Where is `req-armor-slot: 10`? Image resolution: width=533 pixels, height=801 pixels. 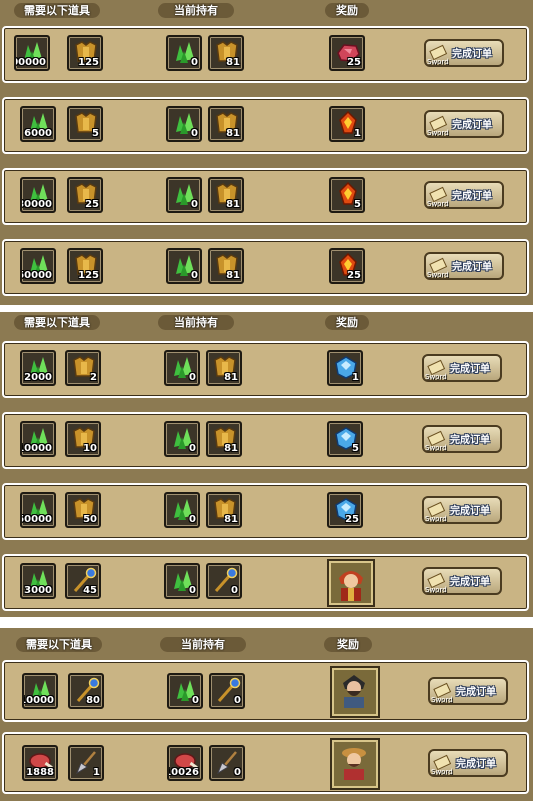
req-armor-slot: 10 is located at coordinates (83, 439).